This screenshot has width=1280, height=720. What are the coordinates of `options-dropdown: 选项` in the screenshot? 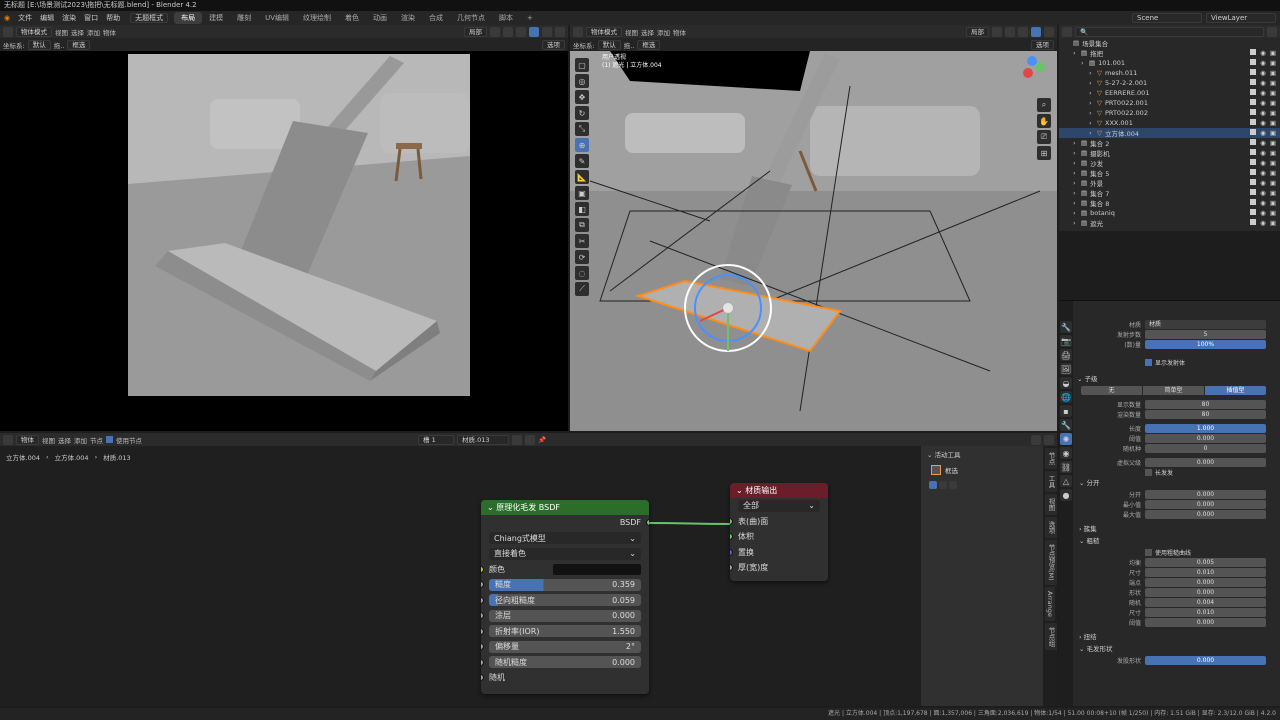 It's located at (1042, 44).